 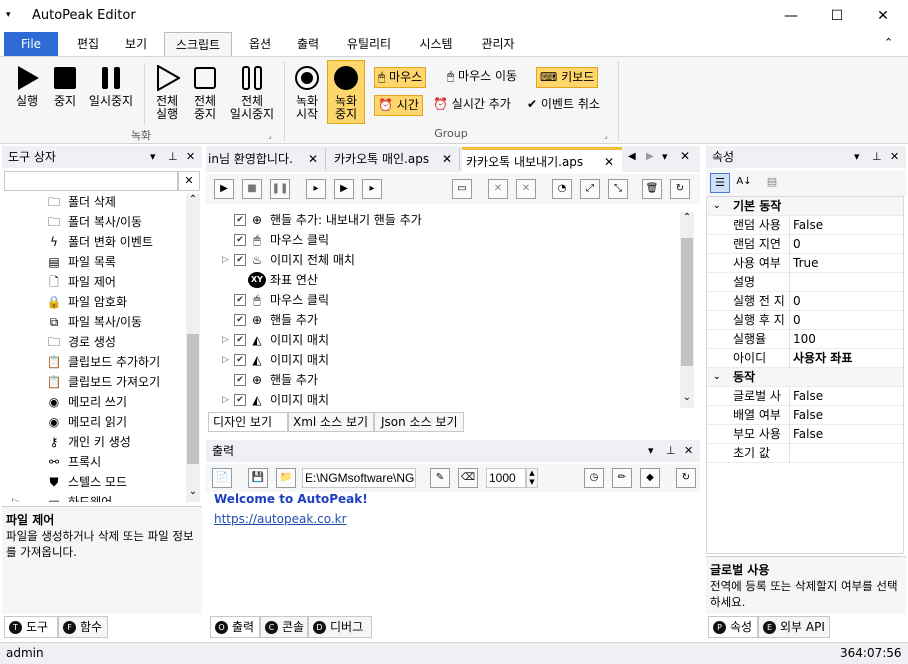 I want to click on toolbox-item: ⧉ 파일 복사/이동, so click(x=93, y=322).